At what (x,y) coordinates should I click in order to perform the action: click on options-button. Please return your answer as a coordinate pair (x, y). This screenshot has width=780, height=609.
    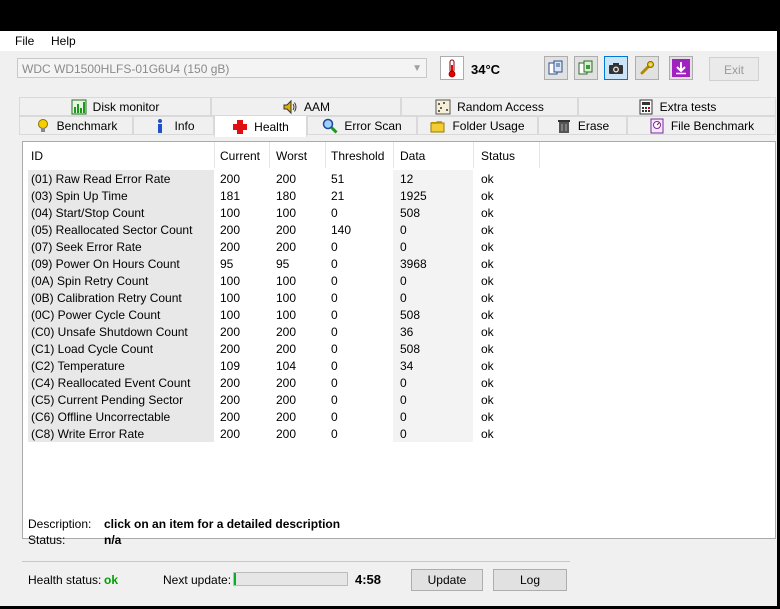
    Looking at the image, I should click on (647, 68).